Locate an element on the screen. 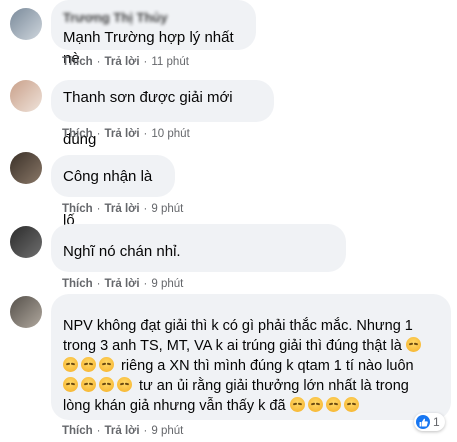  comment-actions: Thích · Trả lời · 11 phút is located at coordinates (125, 62).